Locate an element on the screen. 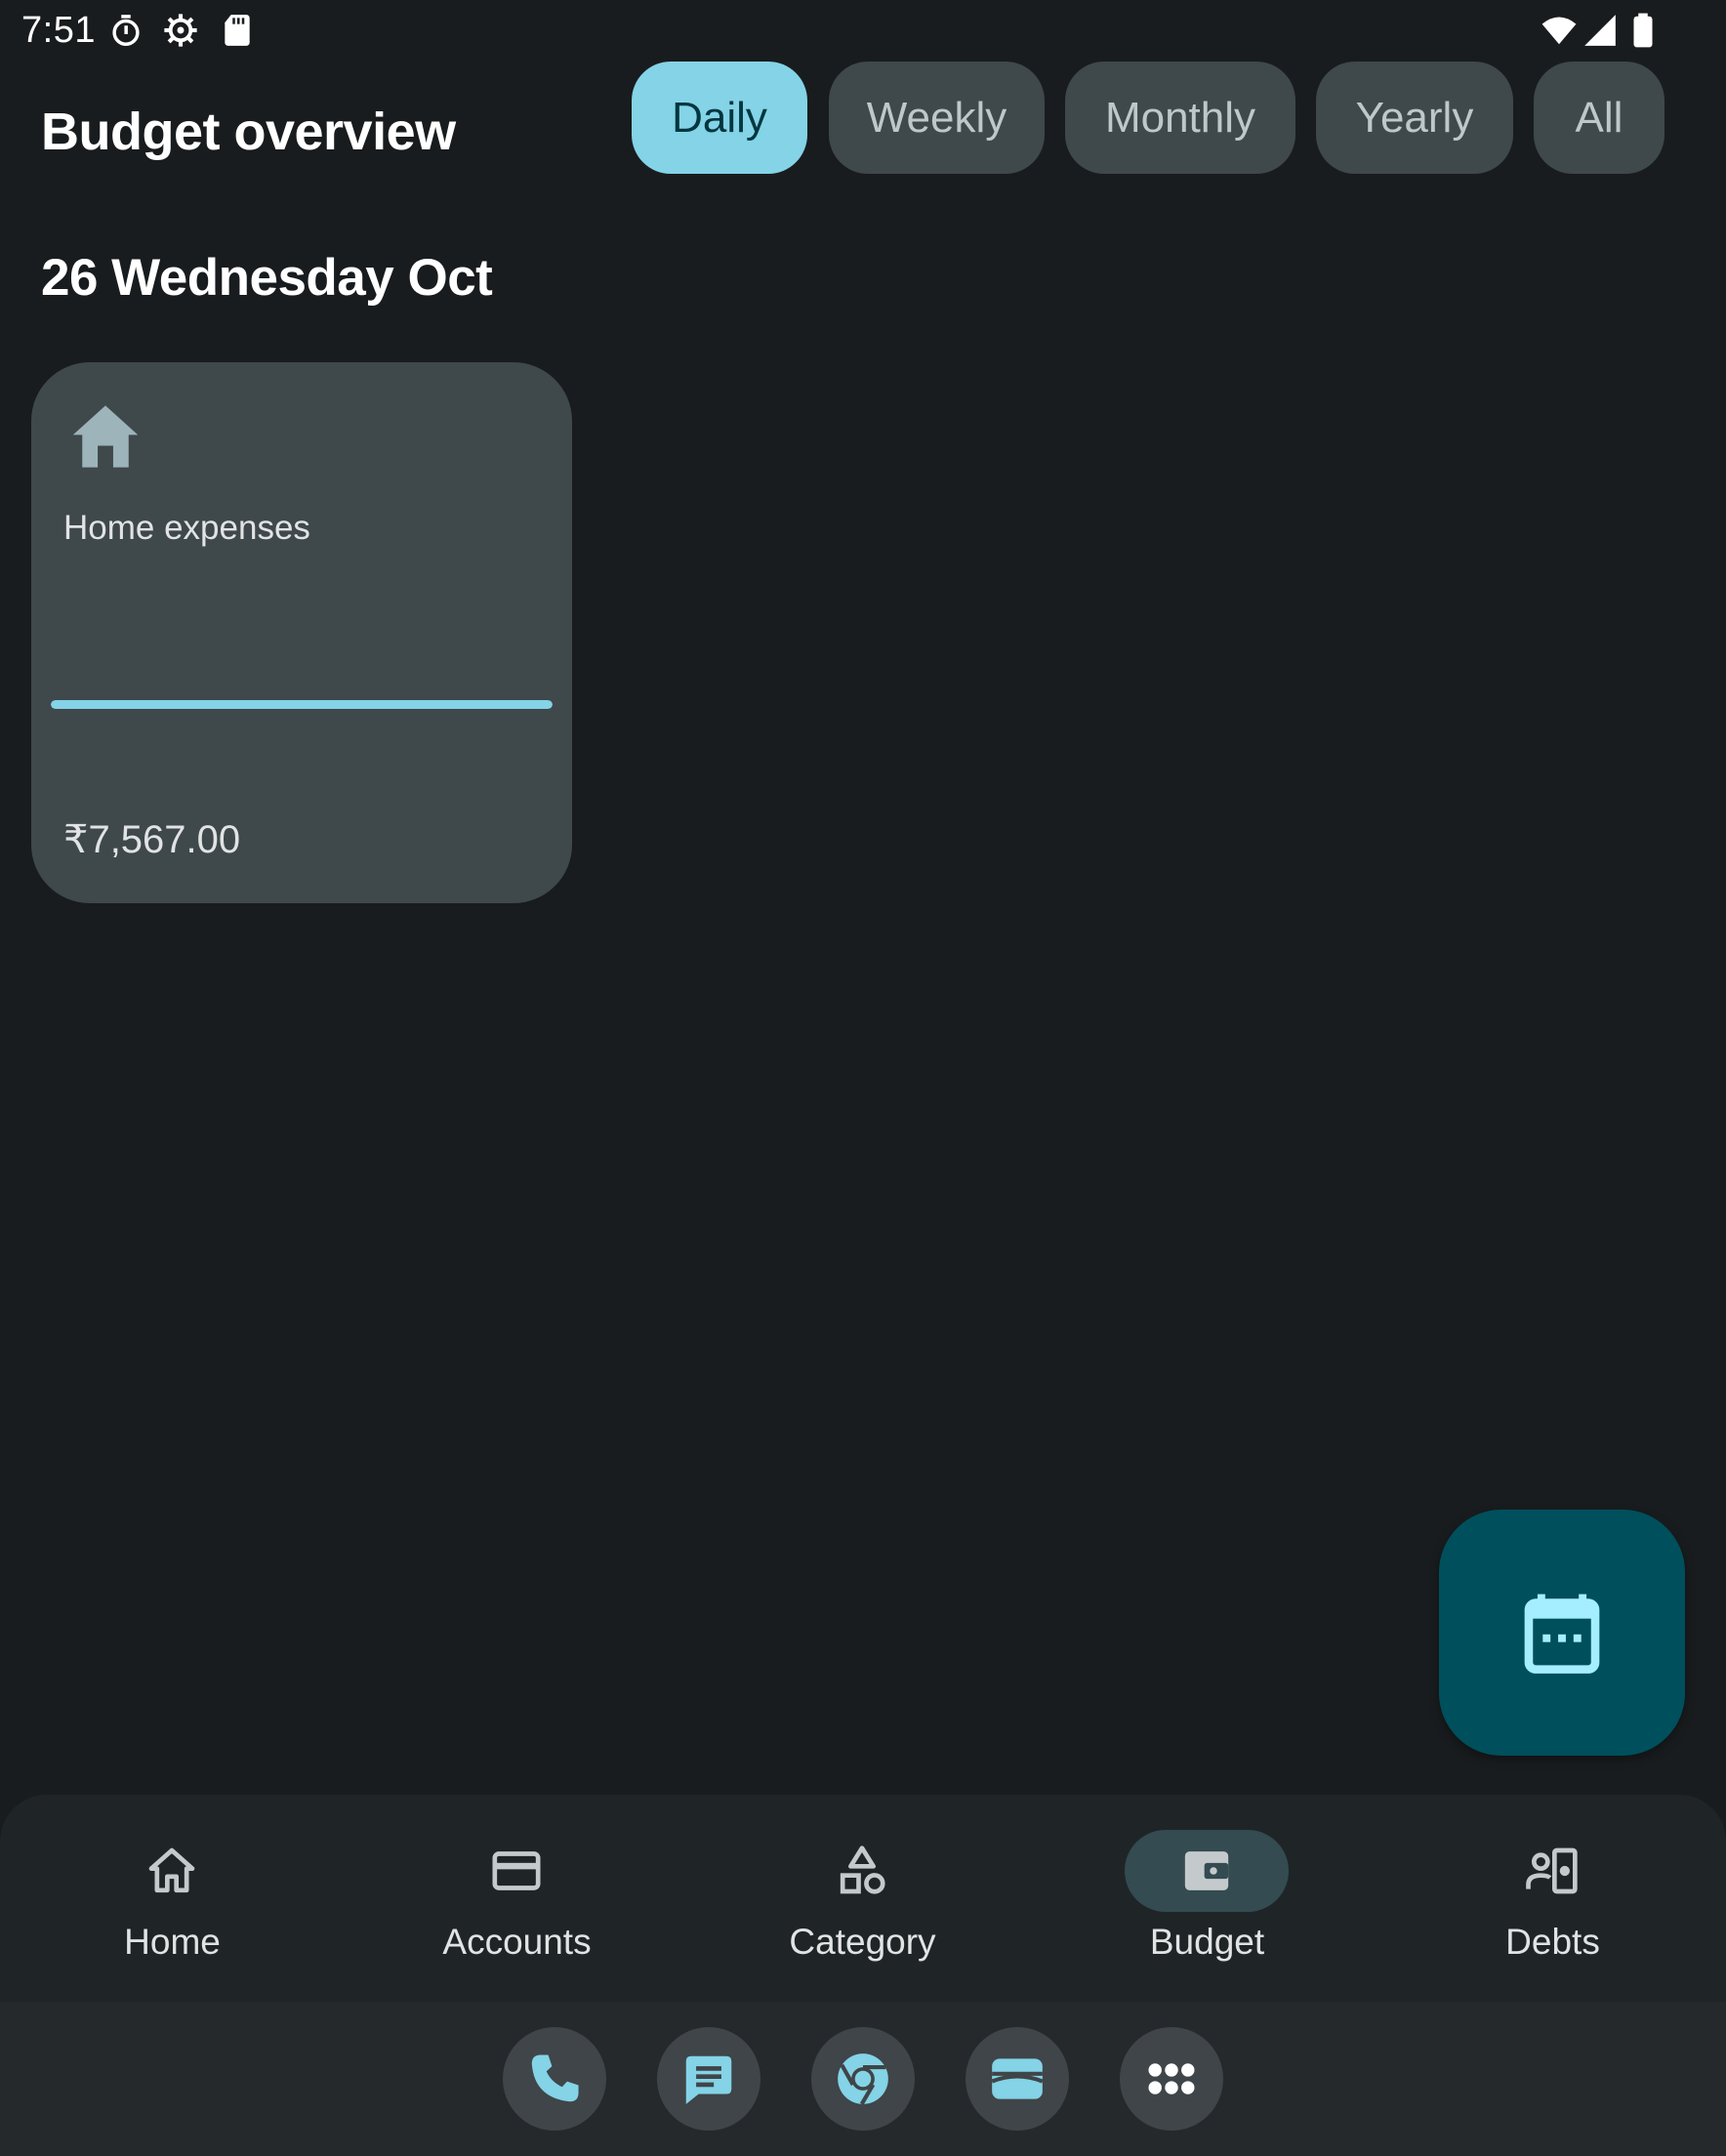 The height and width of the screenshot is (2156, 1726). filter-chip-label: Monthly is located at coordinates (1180, 118).